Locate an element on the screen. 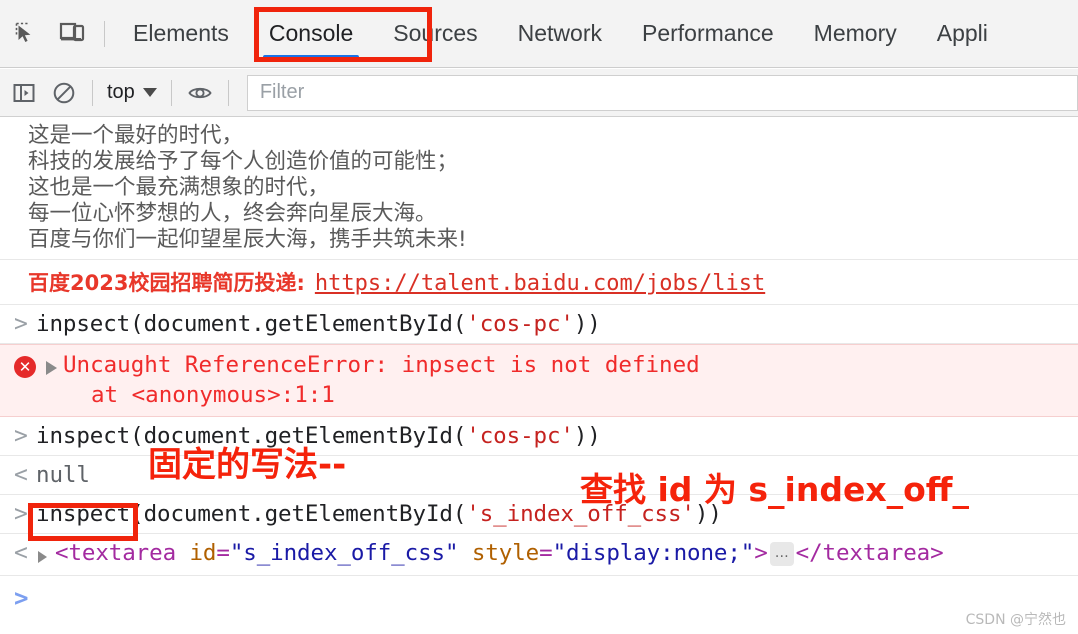 The image size is (1078, 634). console-output-row-2: < null is located at coordinates (539, 475).